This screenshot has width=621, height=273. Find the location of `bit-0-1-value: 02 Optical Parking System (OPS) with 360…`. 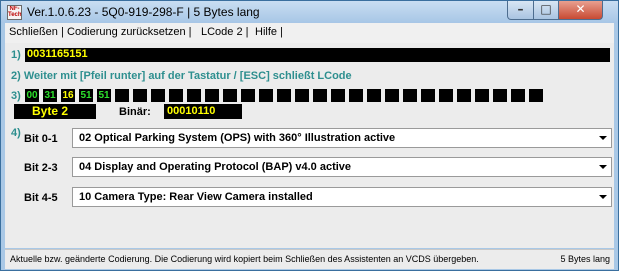

bit-0-1-value: 02 Optical Parking System (OPS) with 360… is located at coordinates (237, 138).